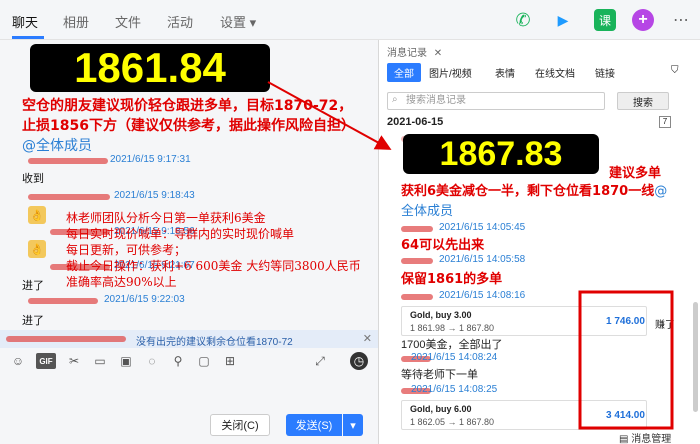 Image resolution: width=700 pixels, height=444 pixels. I want to click on close-button: 关闭(C), so click(240, 425).